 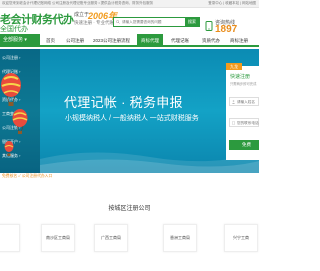 I want to click on top-links: 登录中心 | 收藏本站 | 网站地图, so click(x=232, y=3).